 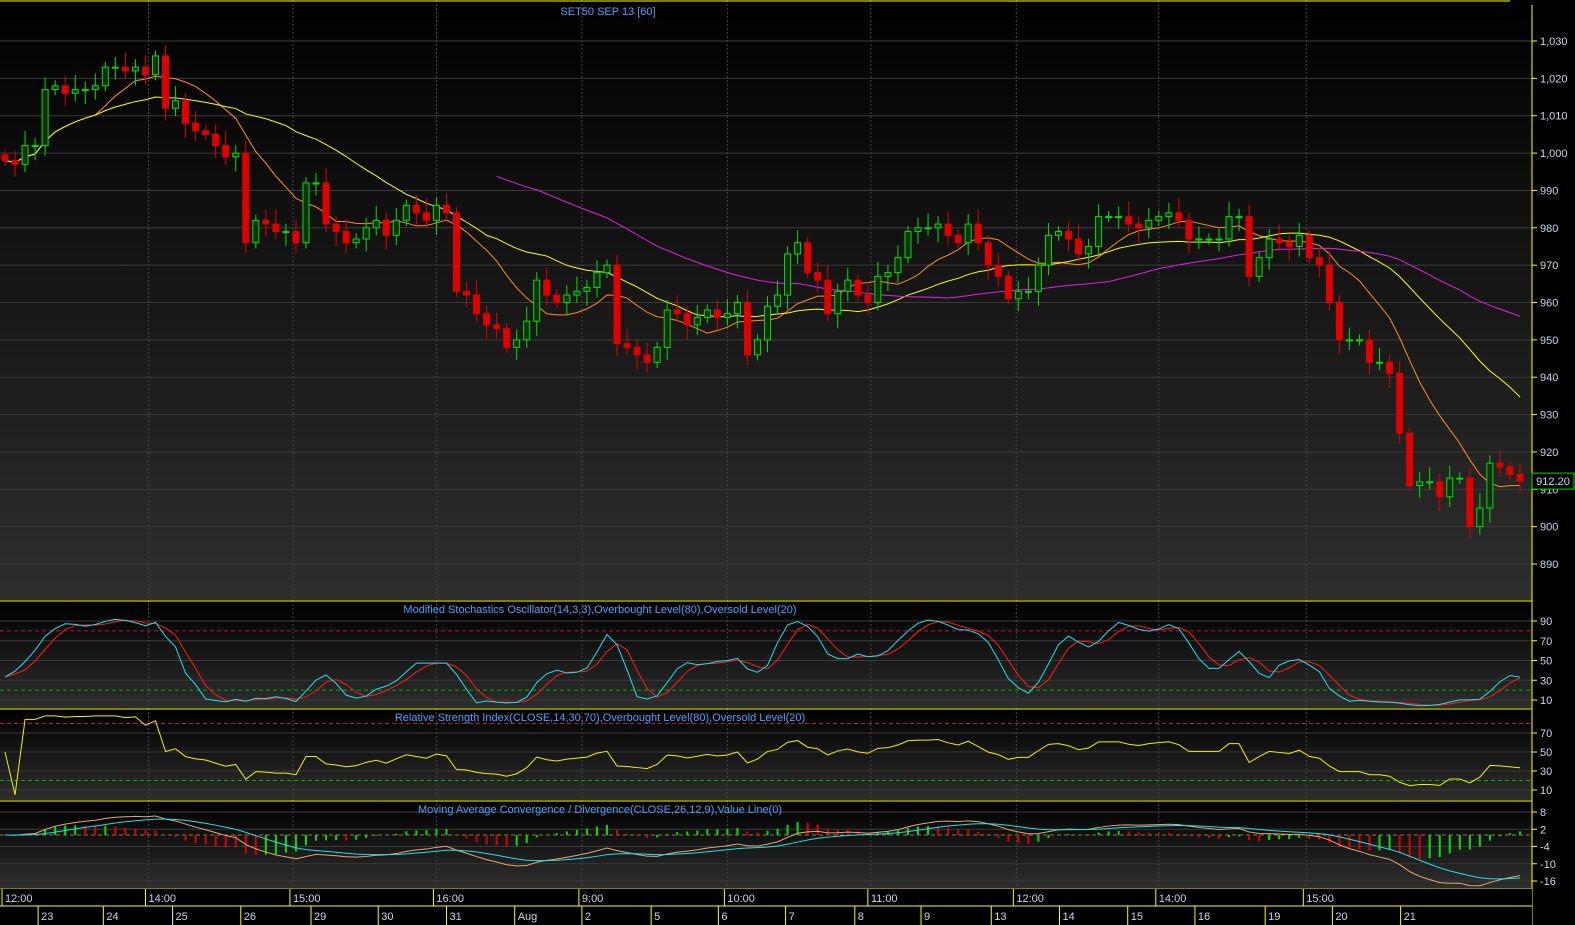 I want to click on stoch-panel-background, so click(x=766, y=655).